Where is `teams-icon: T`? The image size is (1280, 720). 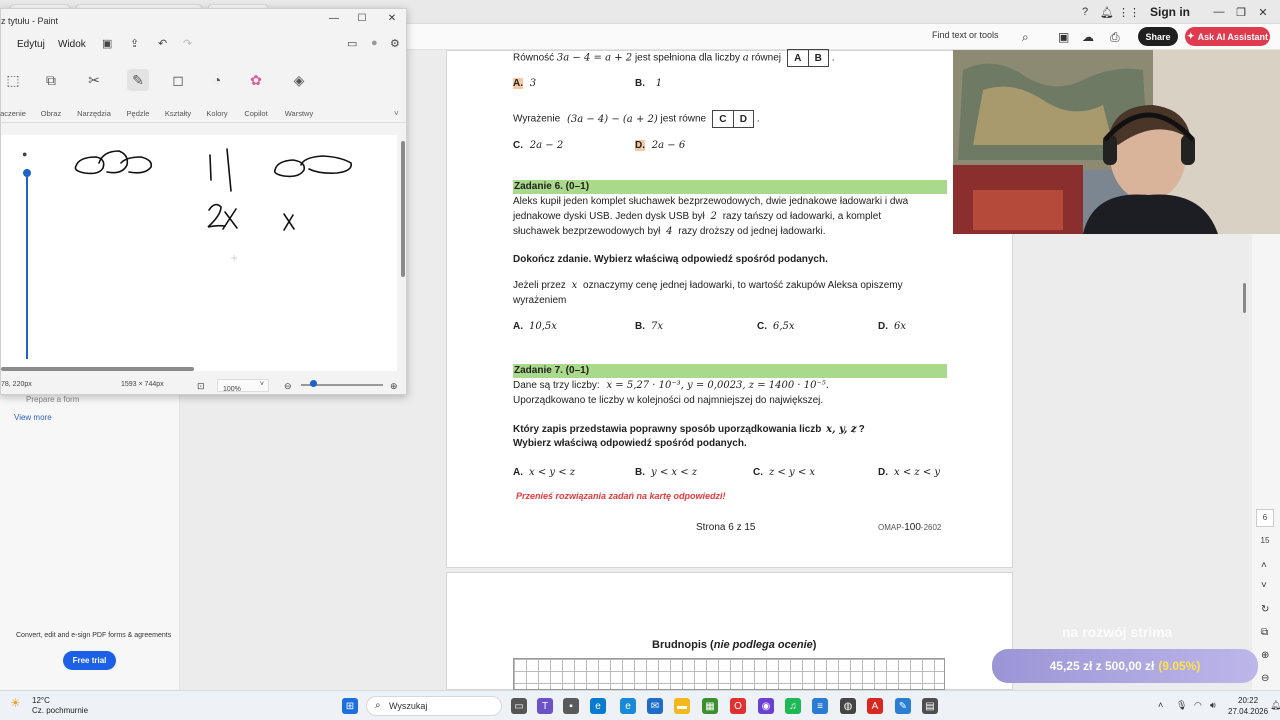
teams-icon: T is located at coordinates (545, 706).